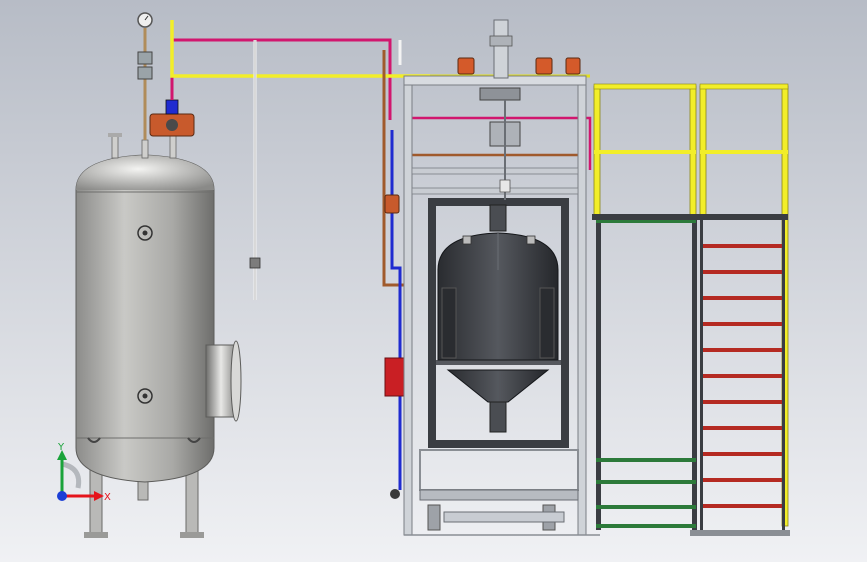 The height and width of the screenshot is (562, 867). Describe the element at coordinates (255, 263) in the screenshot. I see `drain-valve-icon` at that location.